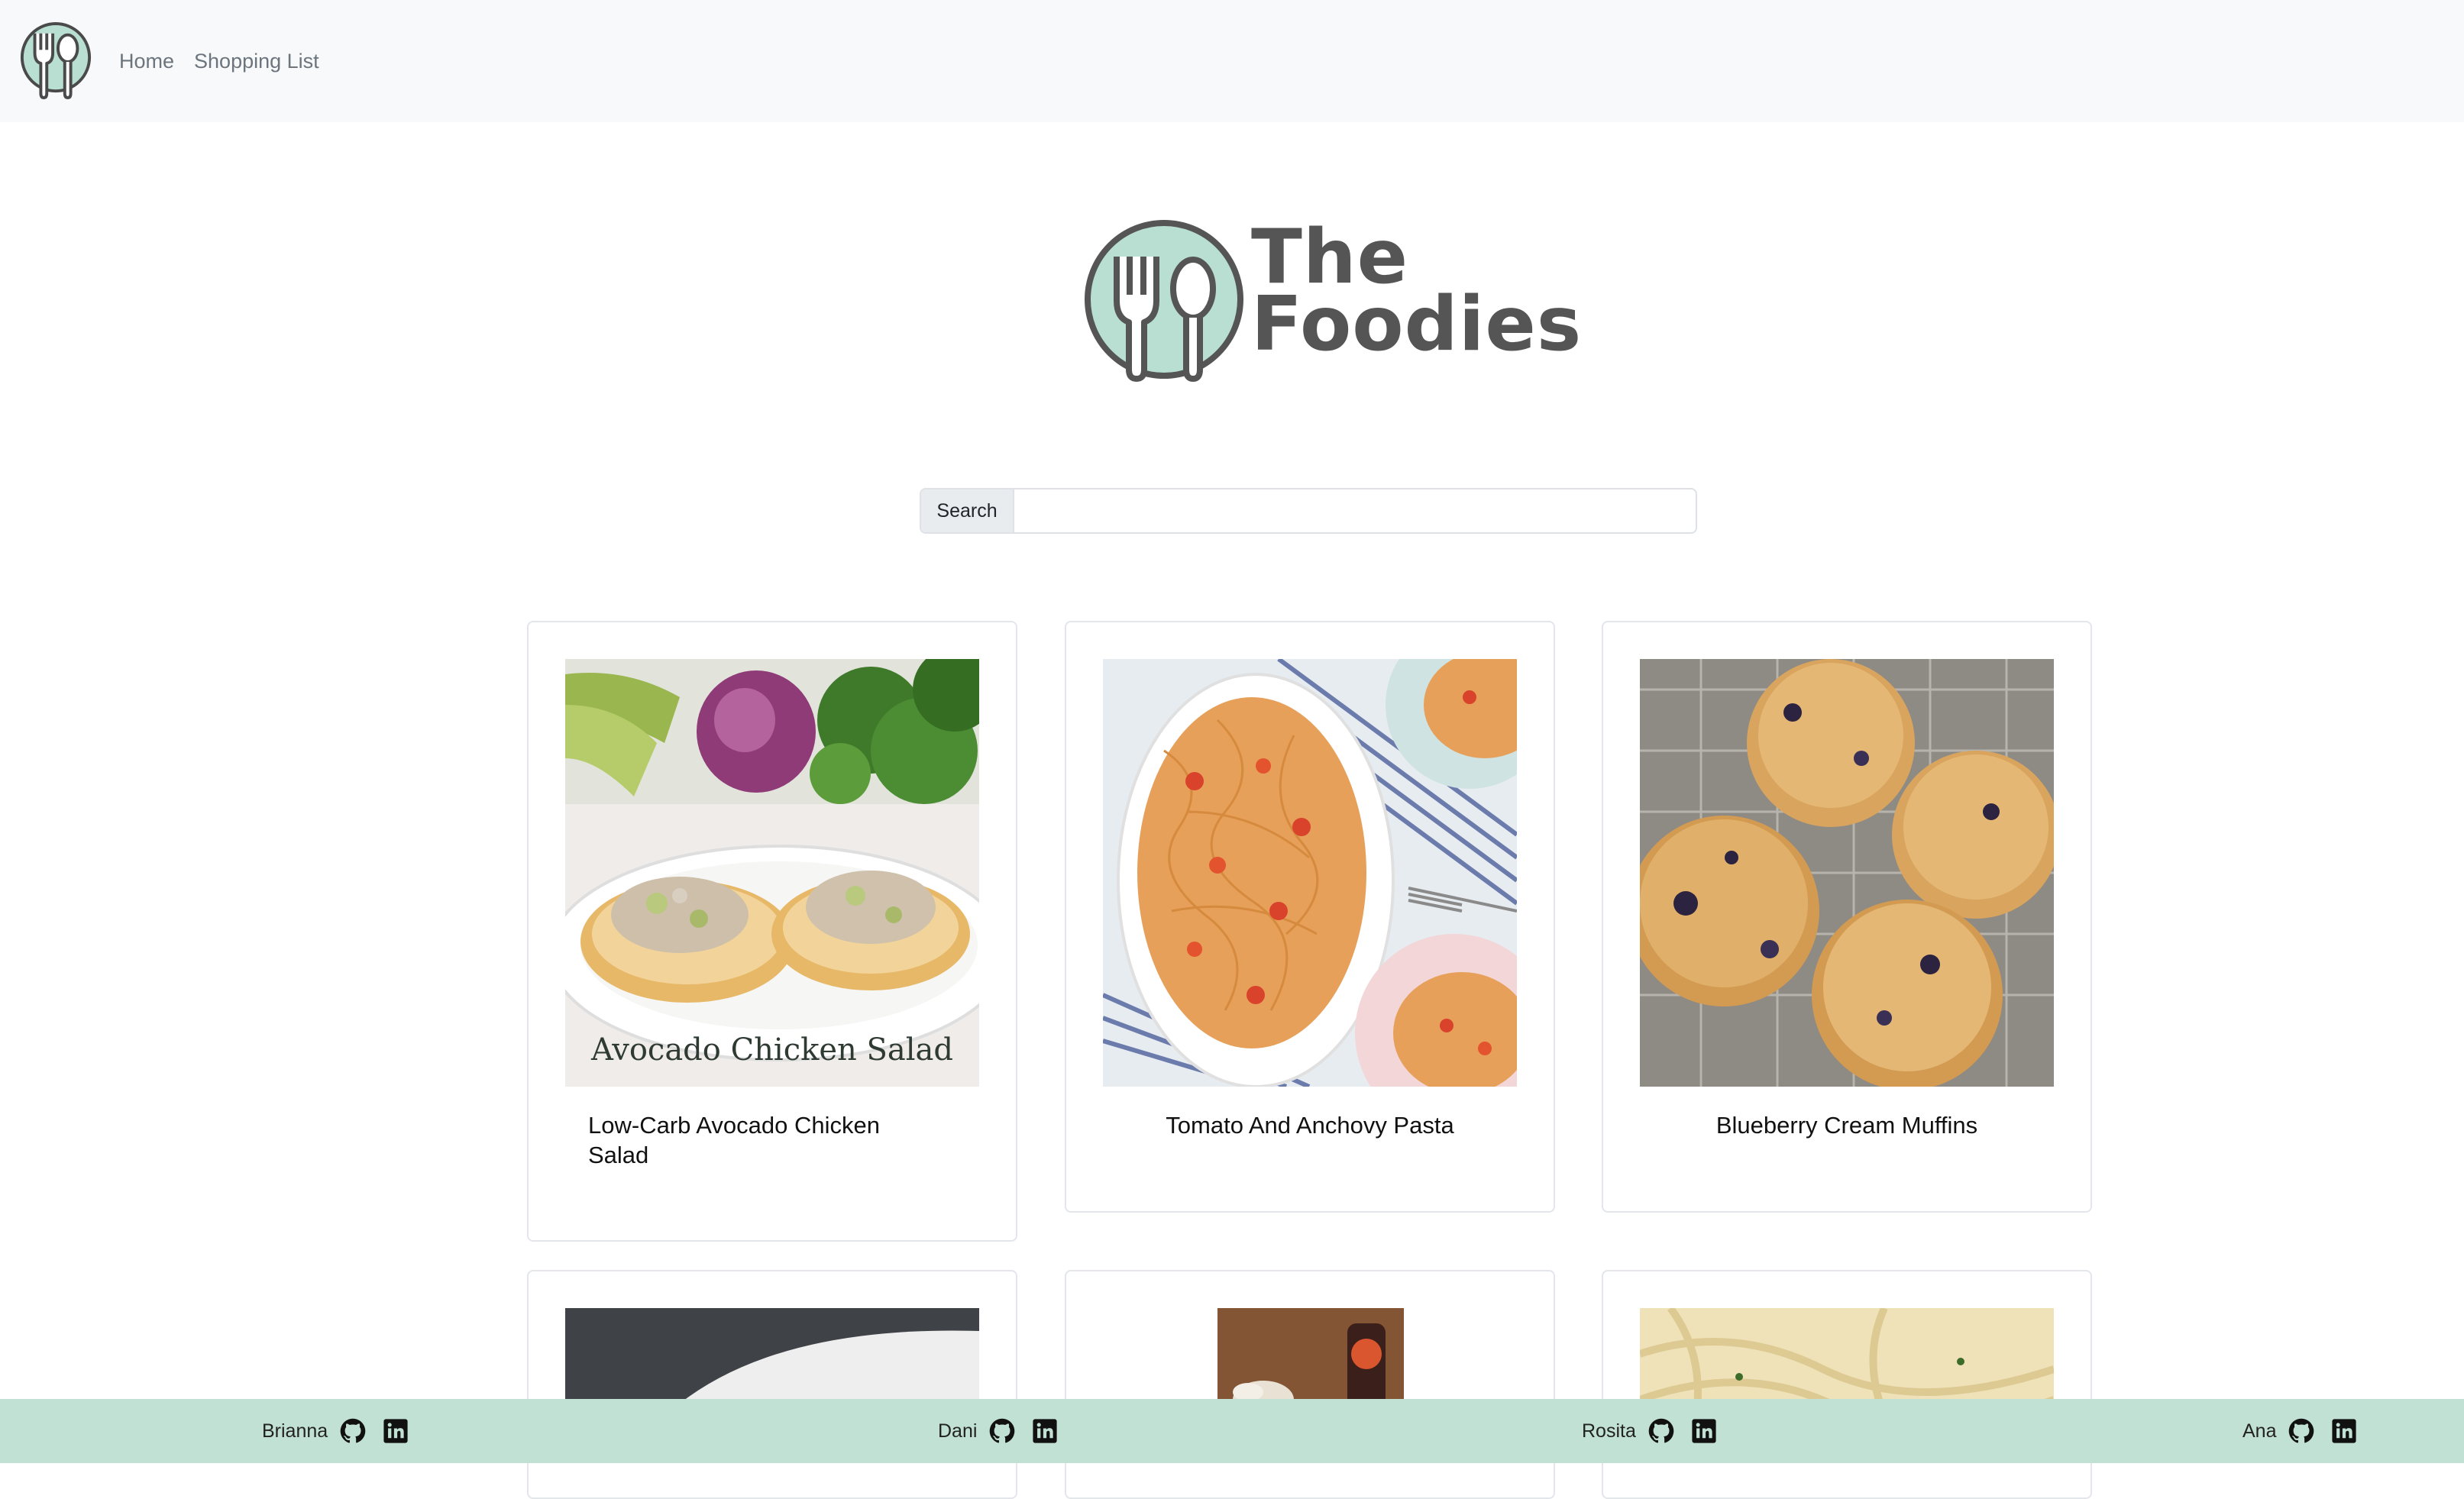 This screenshot has width=2464, height=1499. Describe the element at coordinates (756, 1141) in the screenshot. I see `recipe-title: Low-Carb Avocado Chicken Salad` at that location.